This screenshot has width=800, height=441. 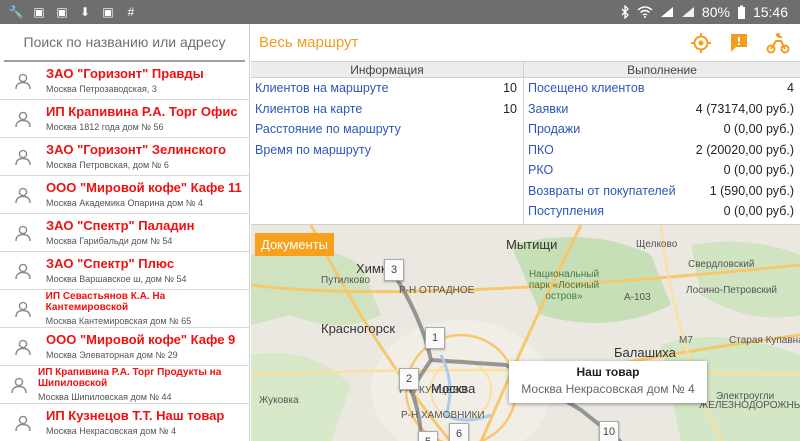 I want to click on map-place-label: Старая Купавна, so click(x=764, y=340).